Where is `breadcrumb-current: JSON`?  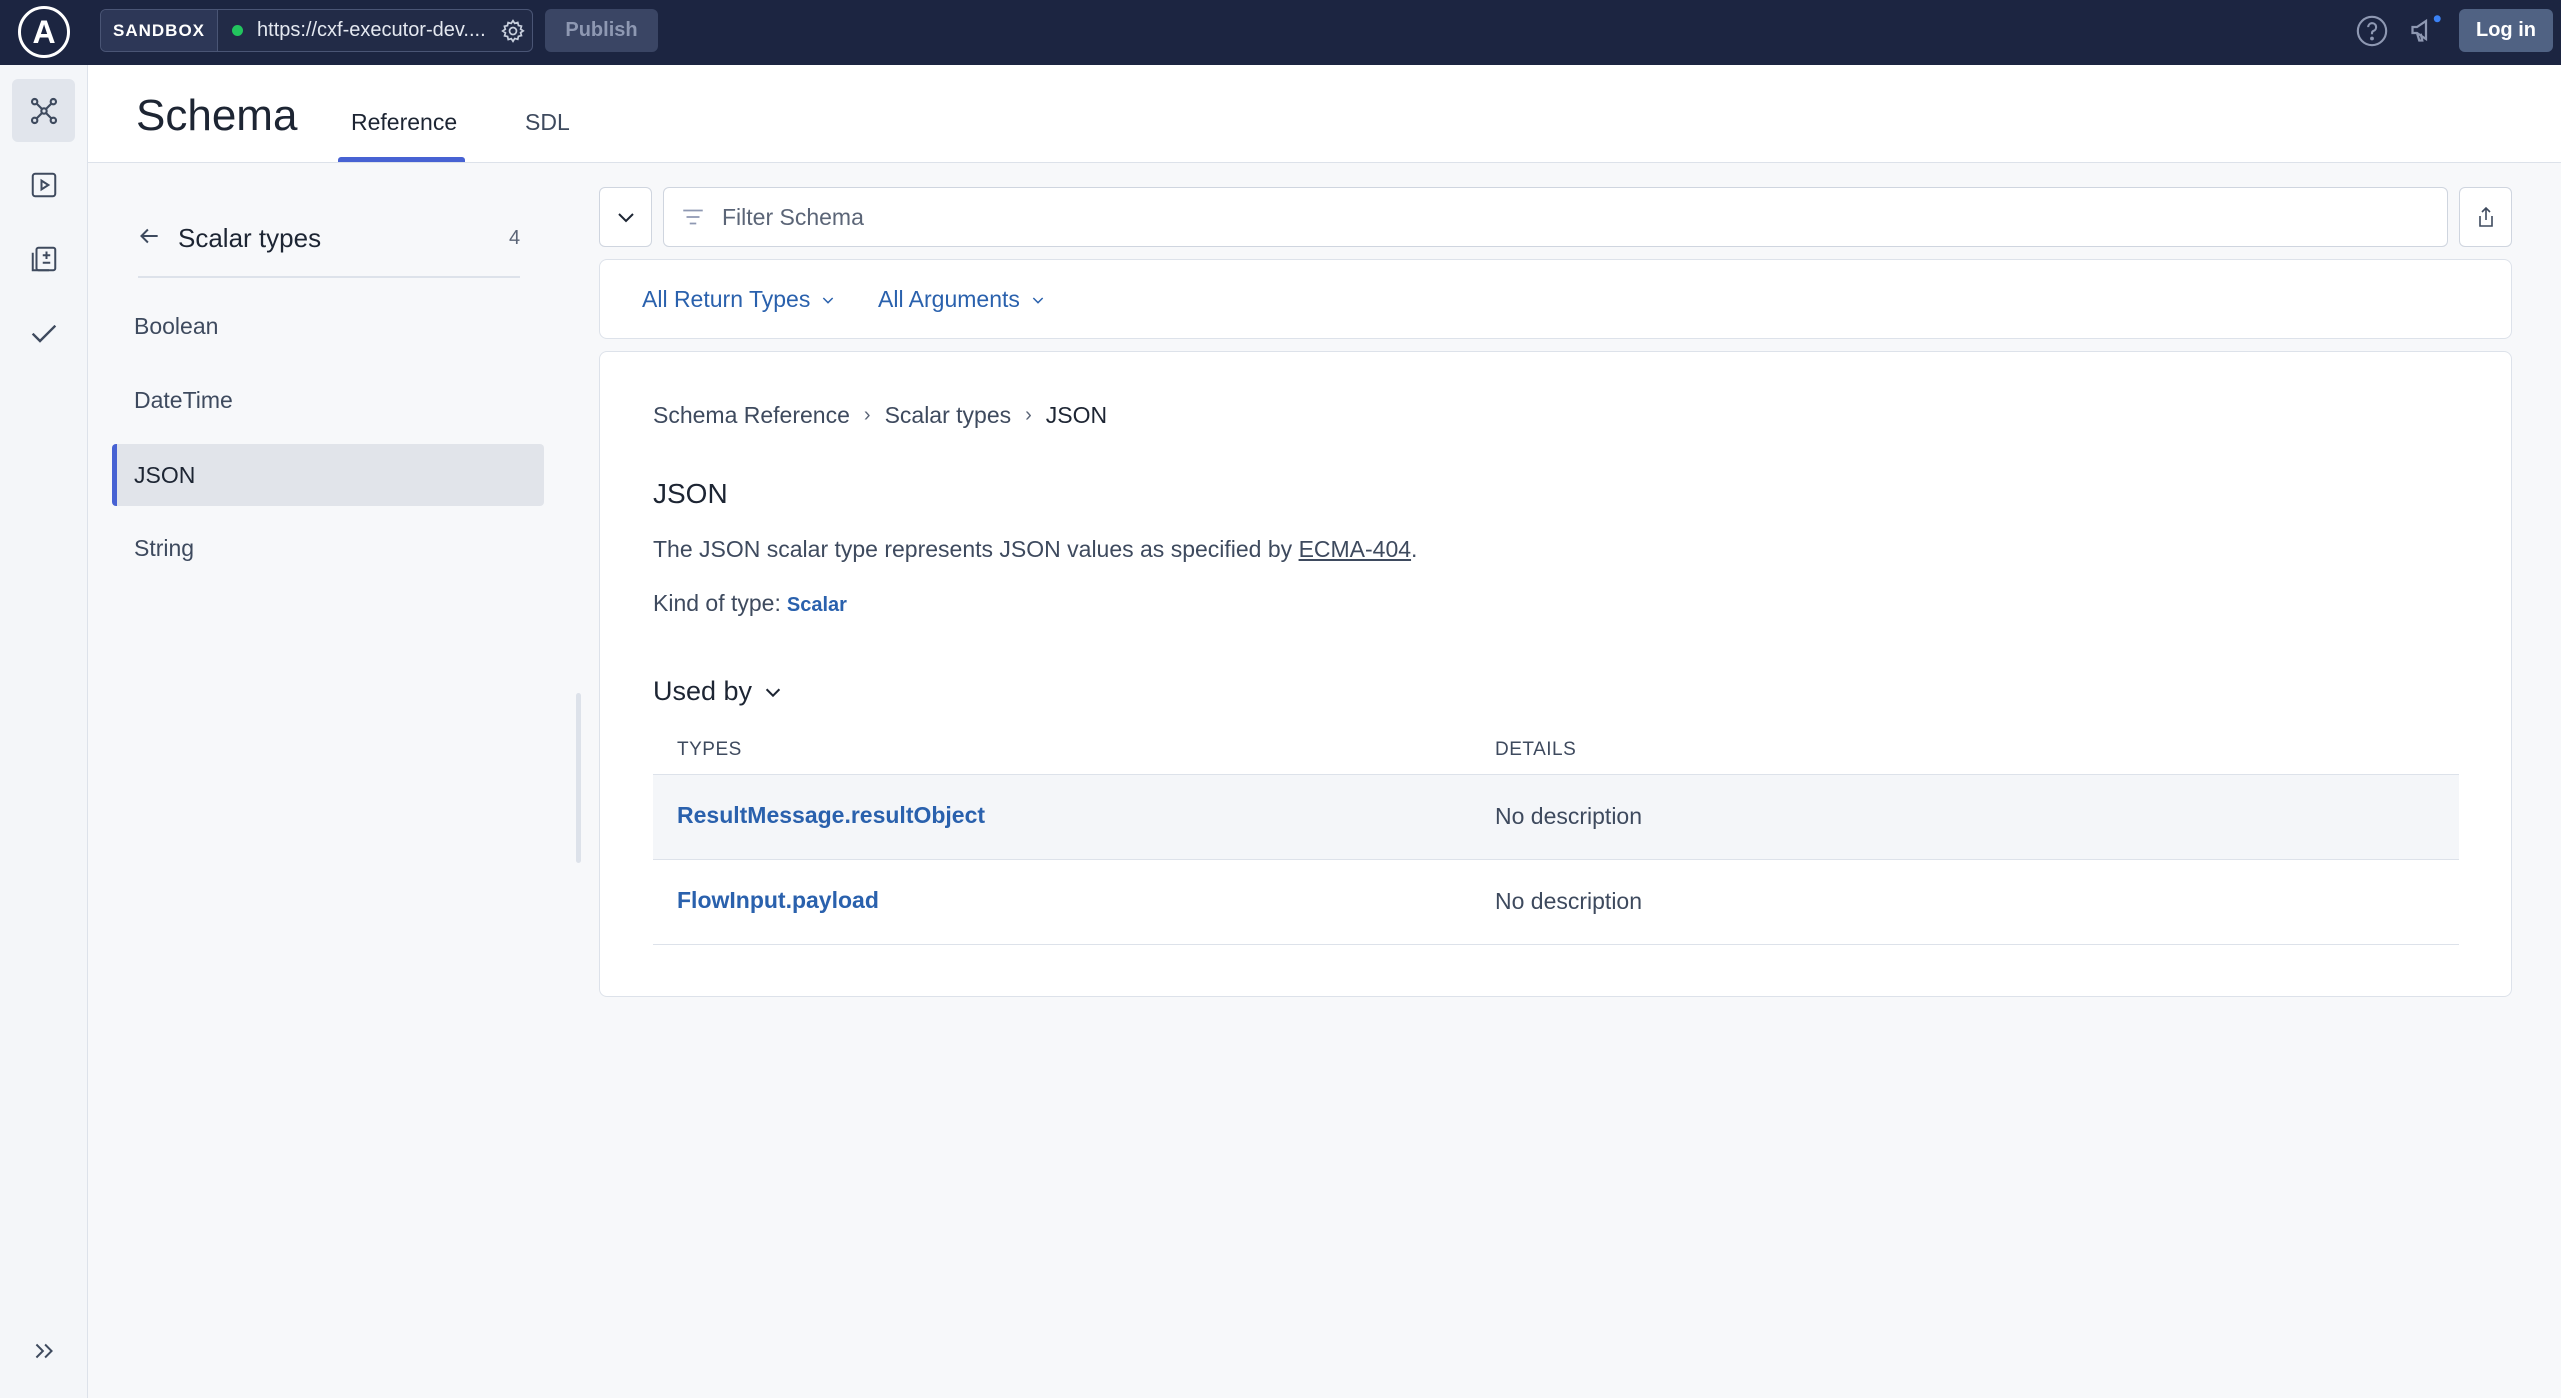 breadcrumb-current: JSON is located at coordinates (1076, 415).